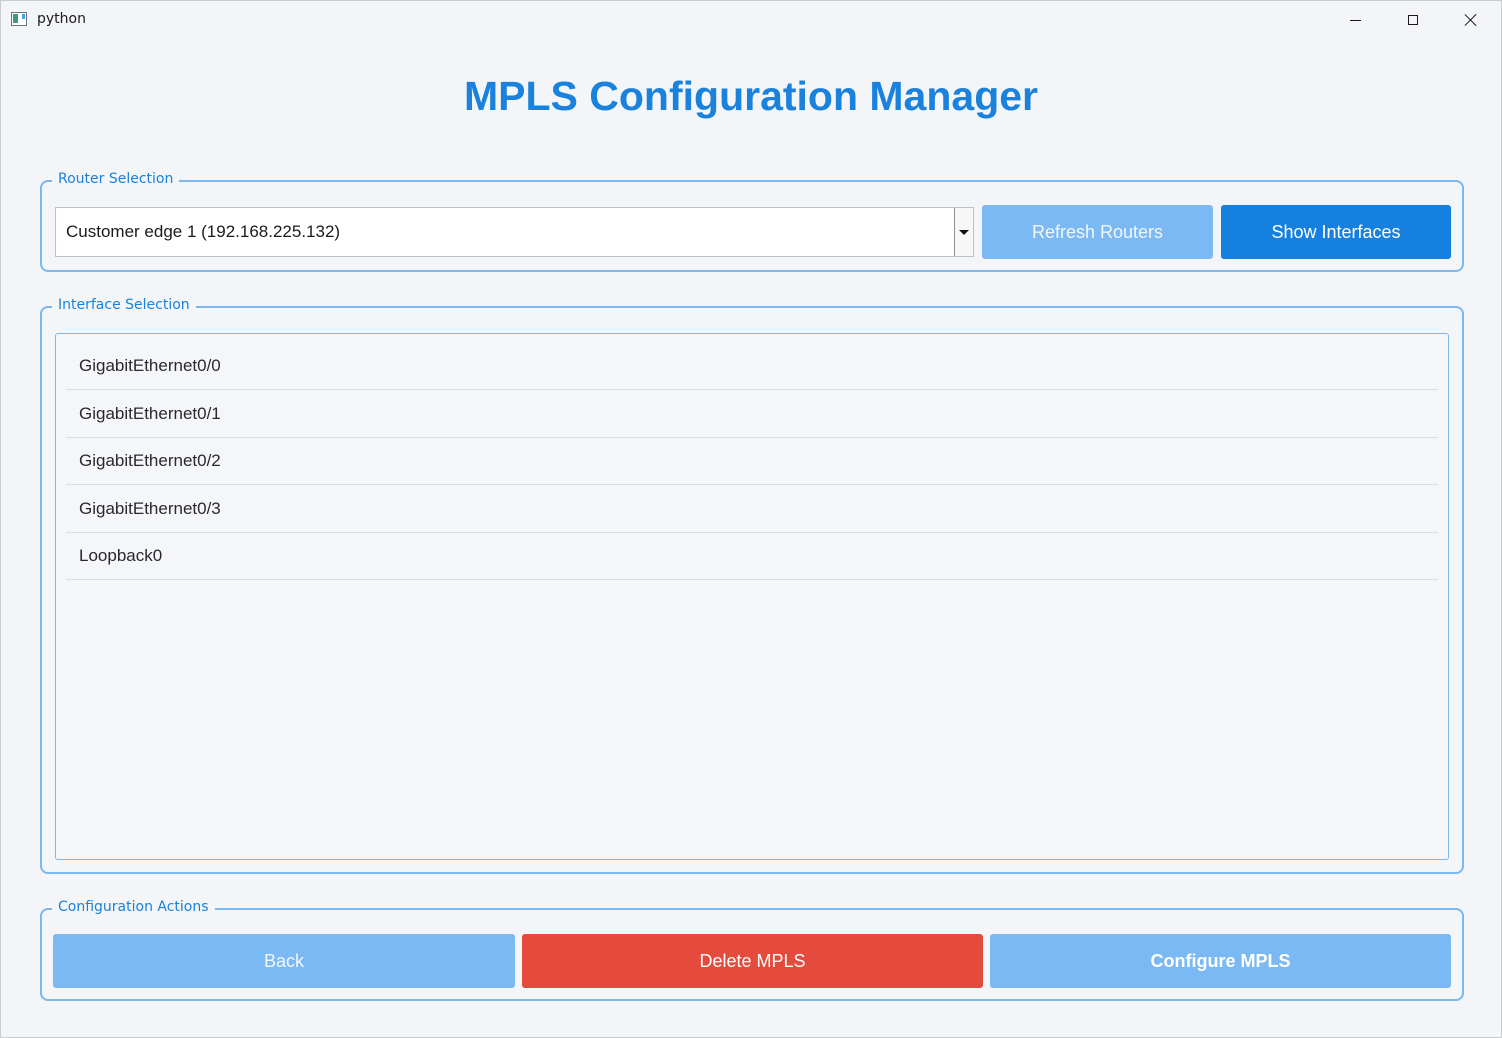  What do you see at coordinates (752, 461) in the screenshot?
I see `list-item: GigabitEthernet0/2` at bounding box center [752, 461].